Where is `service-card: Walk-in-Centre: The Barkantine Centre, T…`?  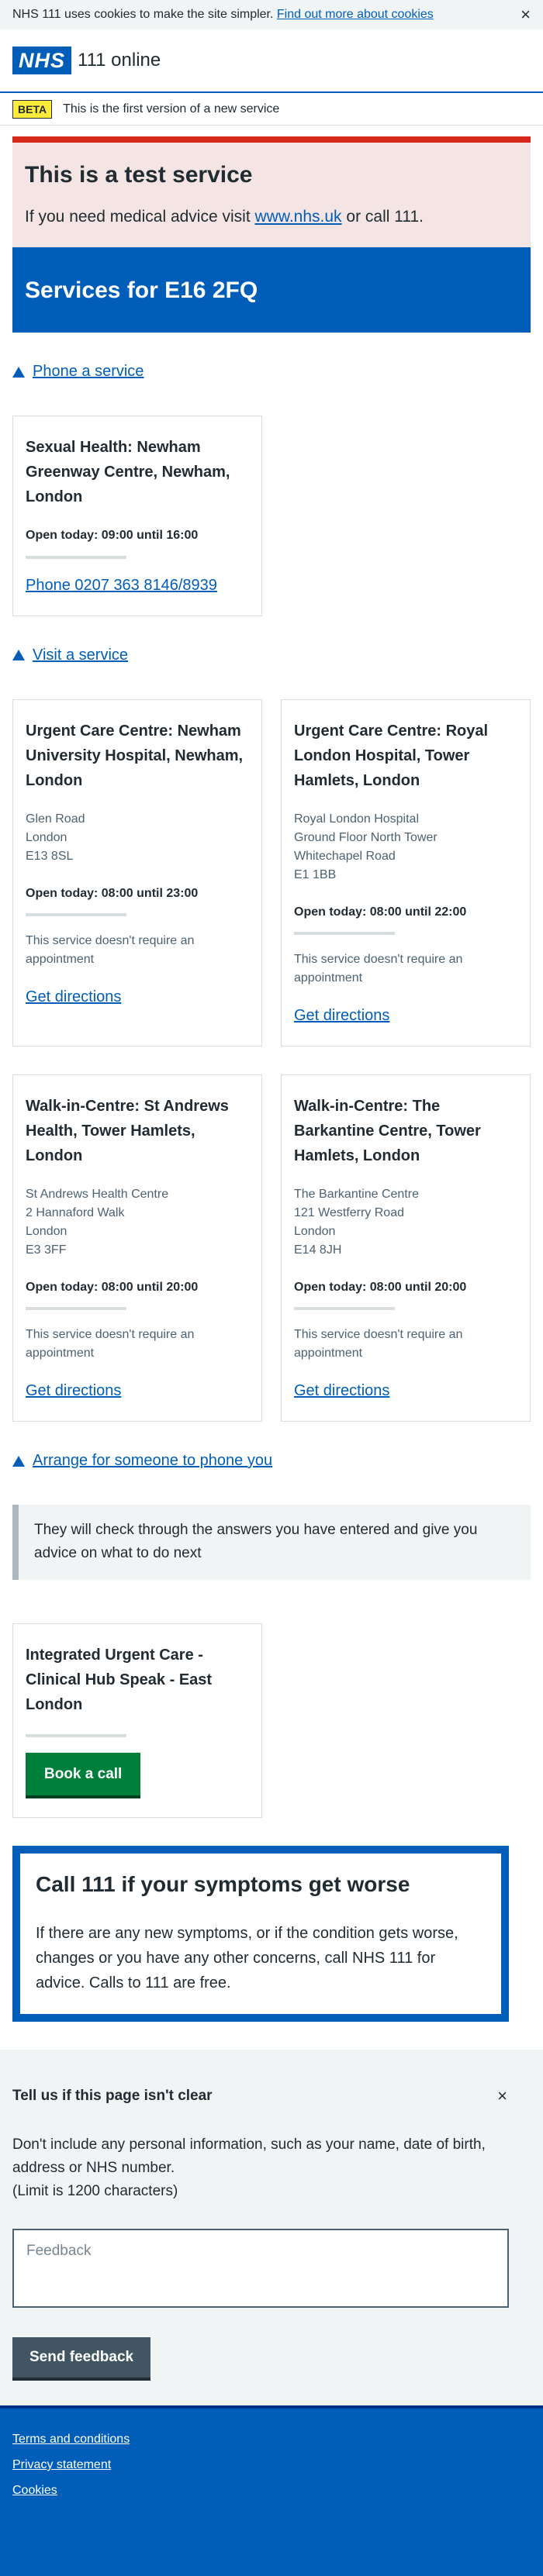 service-card: Walk-in-Centre: The Barkantine Centre, T… is located at coordinates (406, 1248).